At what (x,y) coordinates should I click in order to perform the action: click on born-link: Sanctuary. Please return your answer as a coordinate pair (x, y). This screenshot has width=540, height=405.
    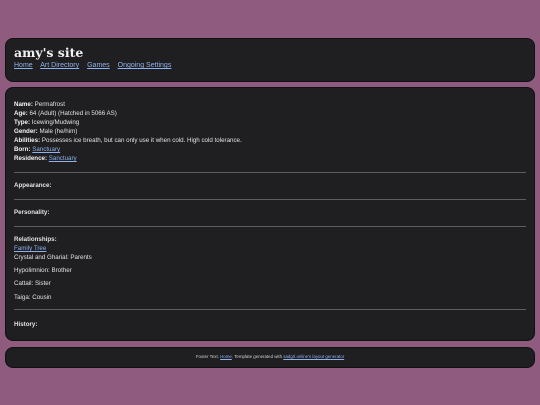
    Looking at the image, I should click on (46, 149).